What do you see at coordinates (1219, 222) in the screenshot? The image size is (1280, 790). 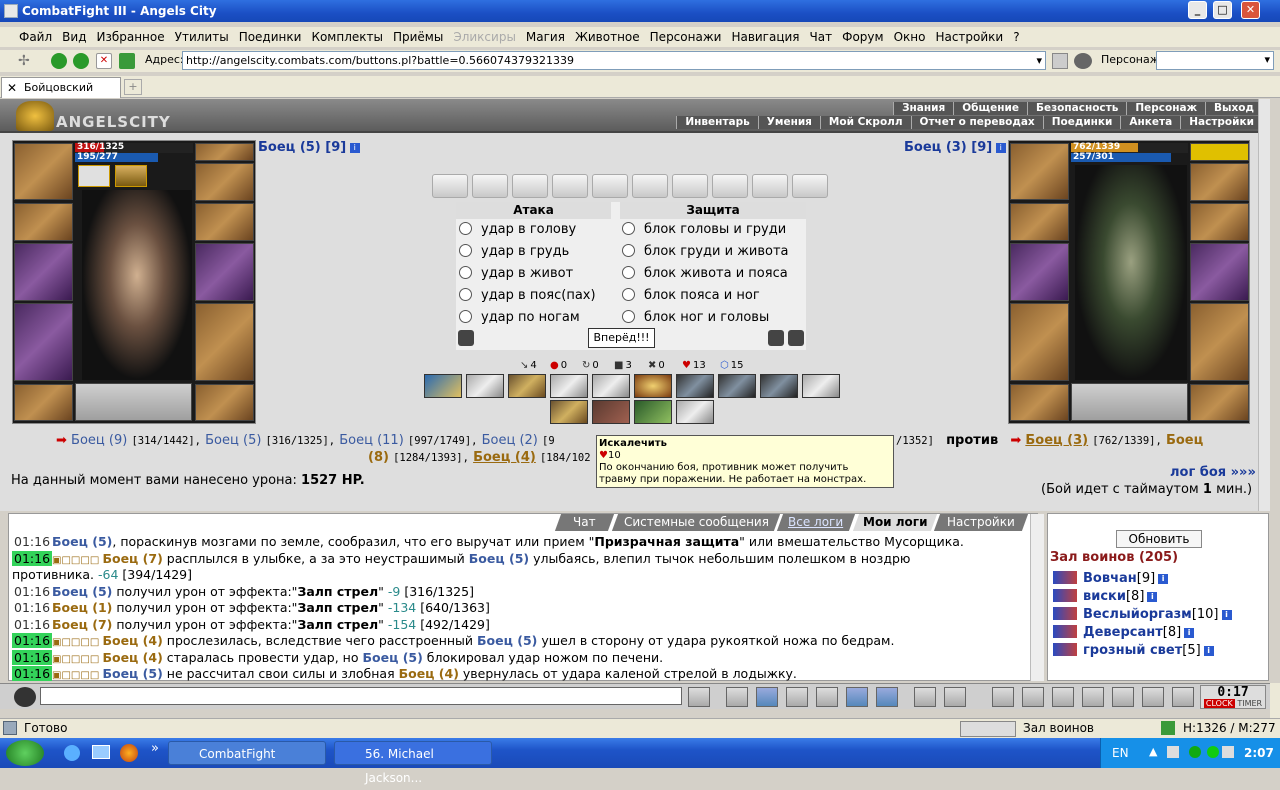 I see `bracers-slot` at bounding box center [1219, 222].